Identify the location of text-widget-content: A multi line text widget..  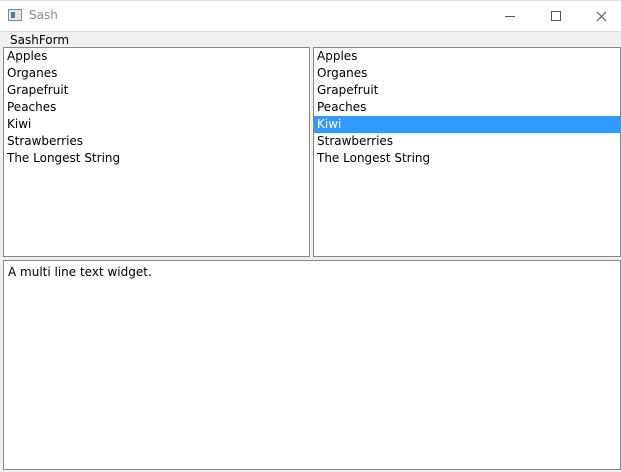
(80, 272).